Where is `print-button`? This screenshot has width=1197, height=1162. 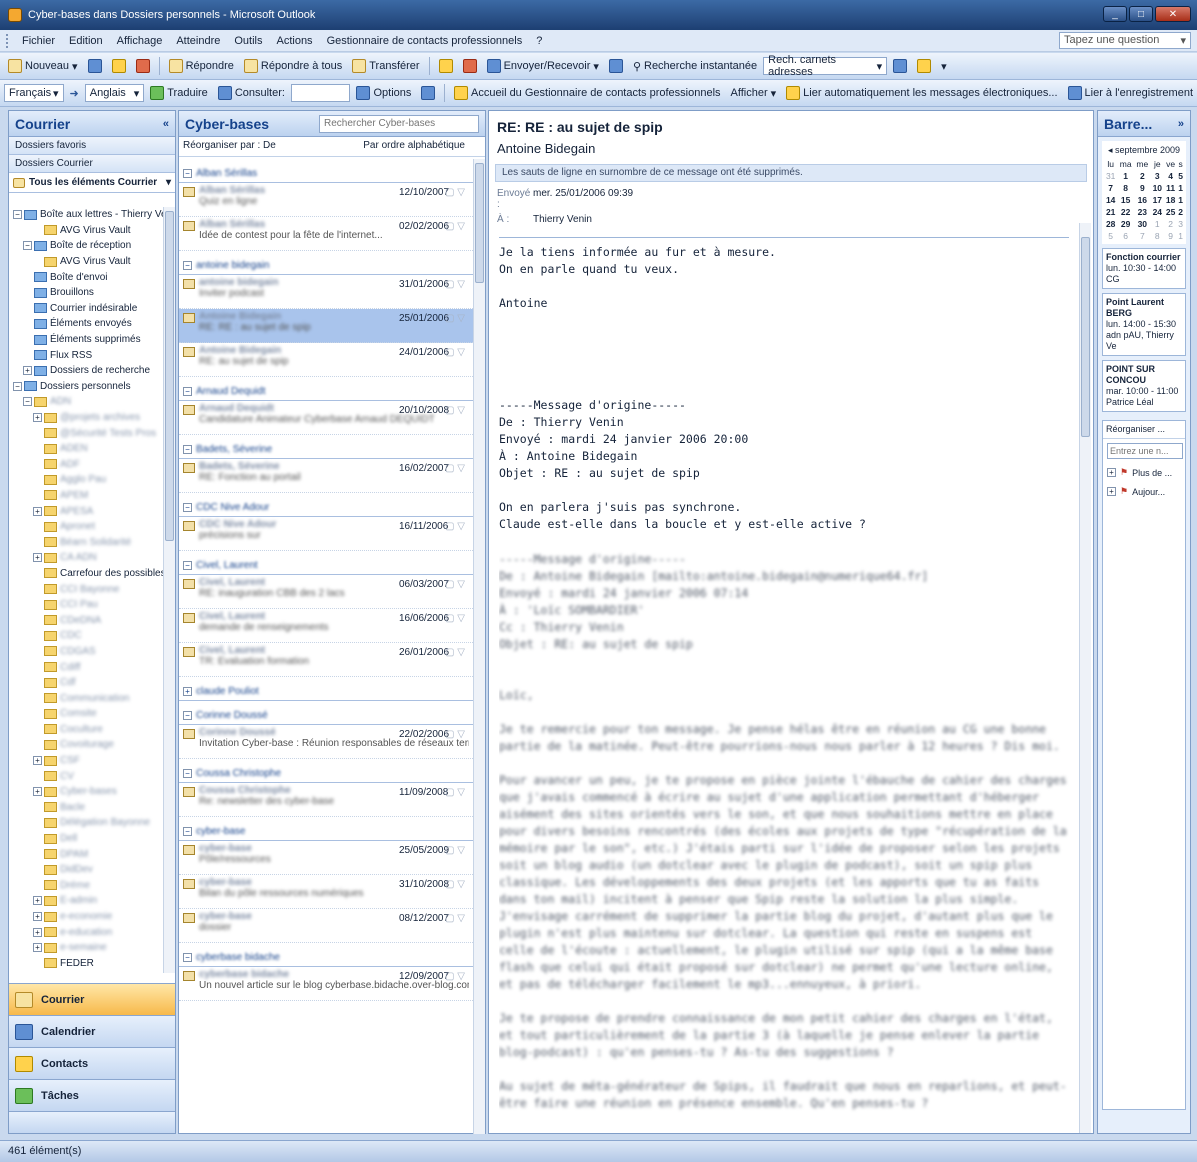
print-button is located at coordinates (95, 66).